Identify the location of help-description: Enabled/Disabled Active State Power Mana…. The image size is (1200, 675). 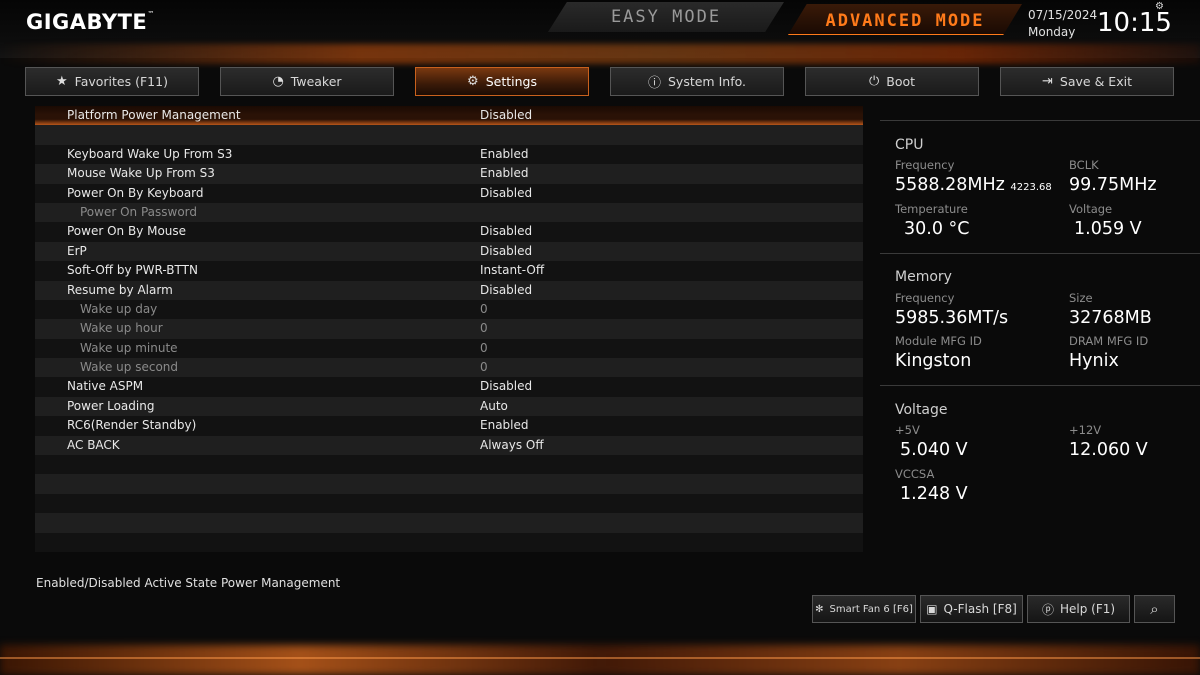
(188, 583).